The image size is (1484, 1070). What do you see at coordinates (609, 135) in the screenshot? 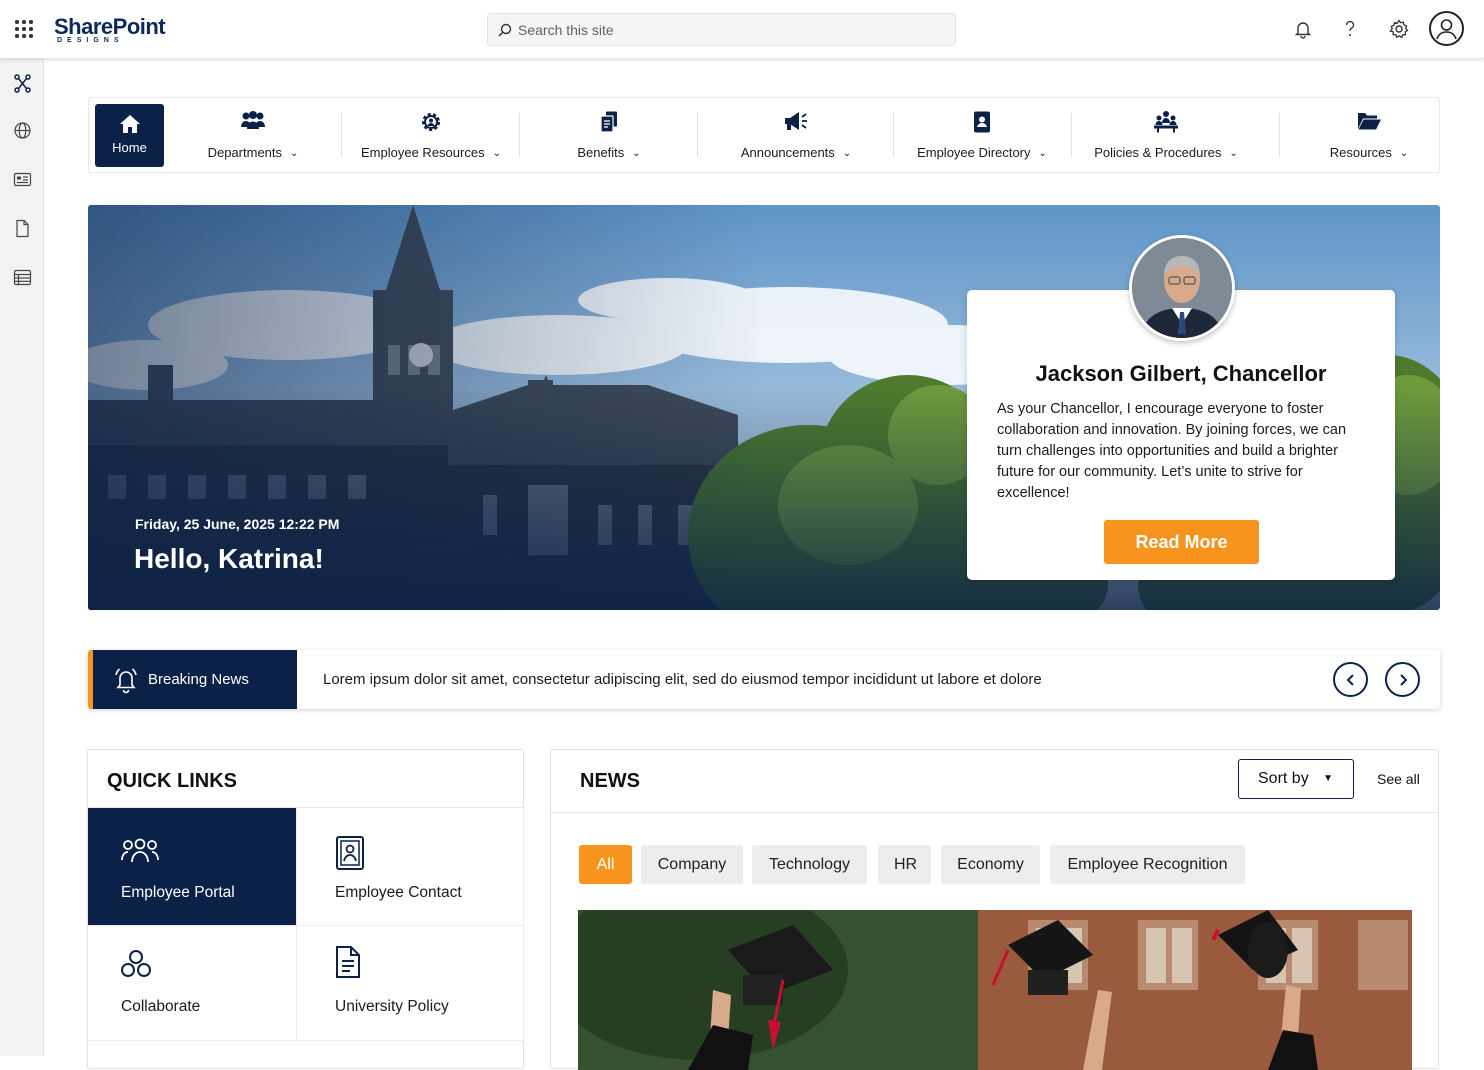
I see `nav-benefits: Benefits ⌄` at bounding box center [609, 135].